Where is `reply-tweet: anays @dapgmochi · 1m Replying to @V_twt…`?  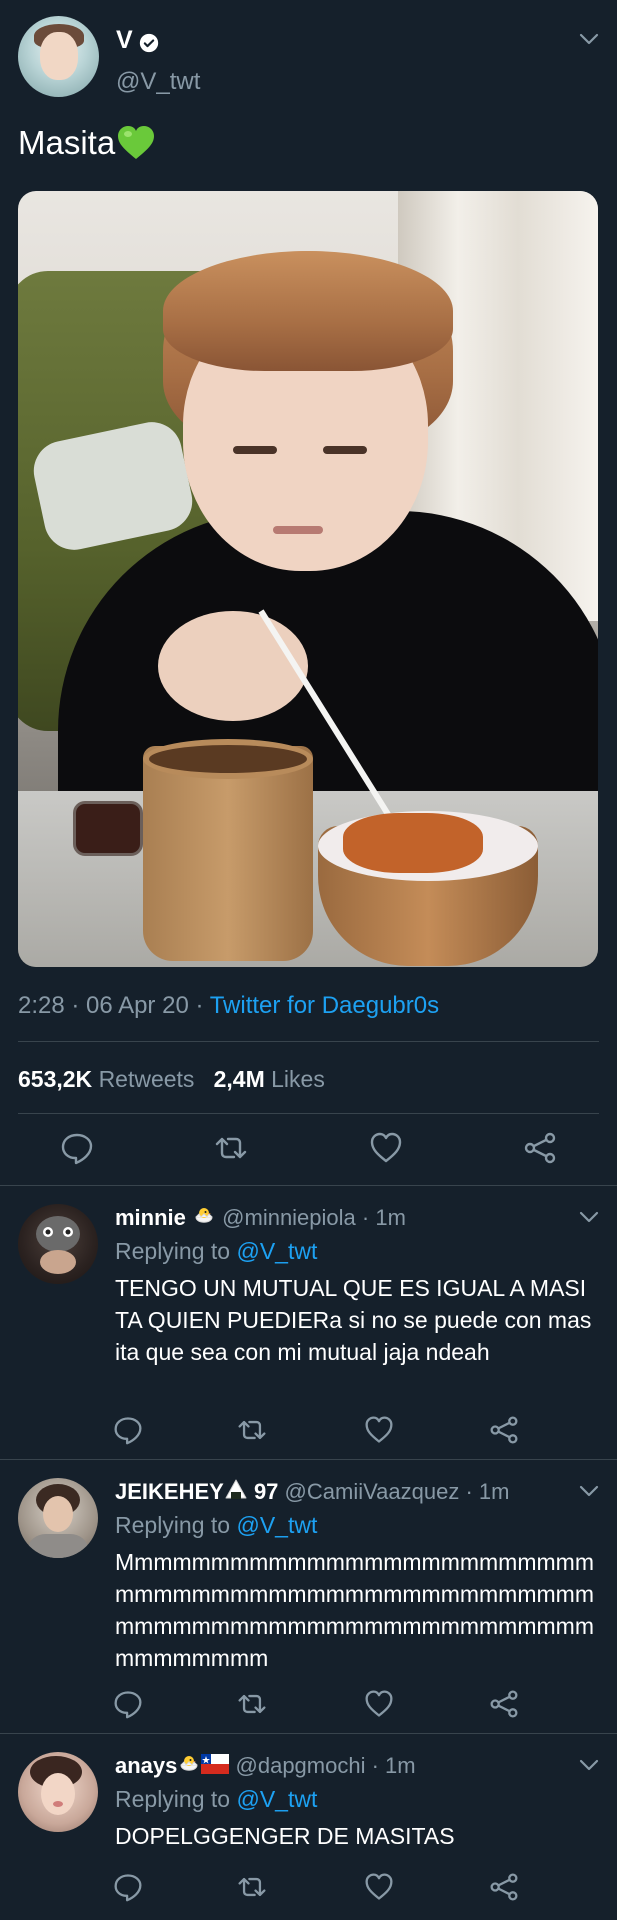 reply-tweet: anays @dapgmochi · 1m Replying to @V_twt… is located at coordinates (308, 1827).